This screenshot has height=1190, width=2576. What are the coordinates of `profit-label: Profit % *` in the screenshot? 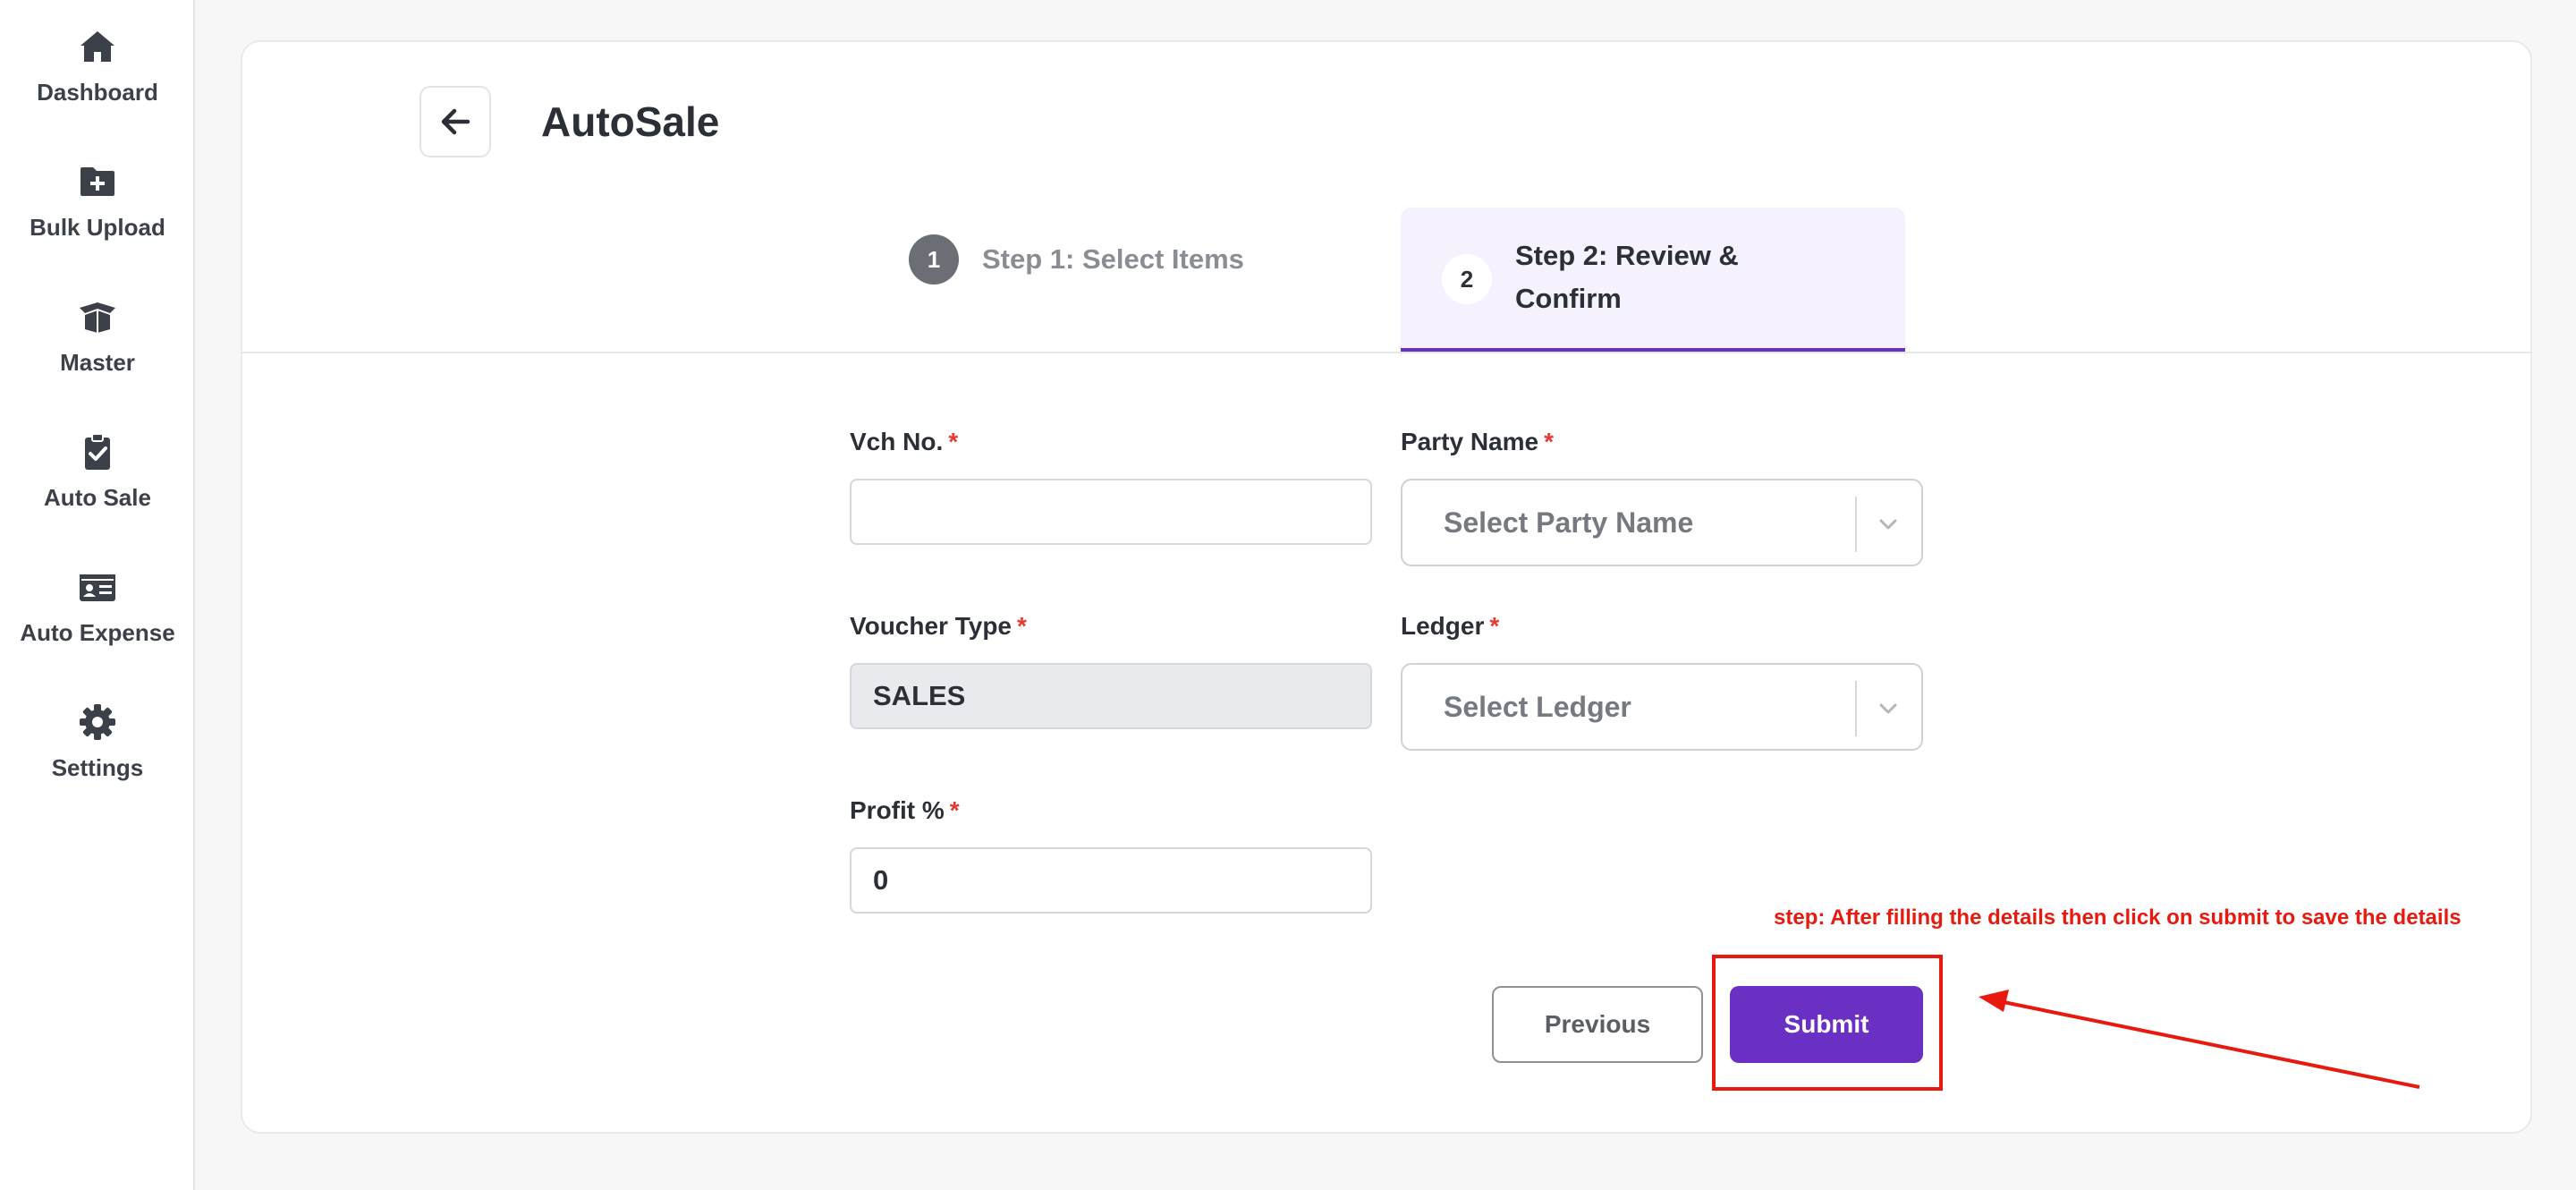 It's located at (905, 810).